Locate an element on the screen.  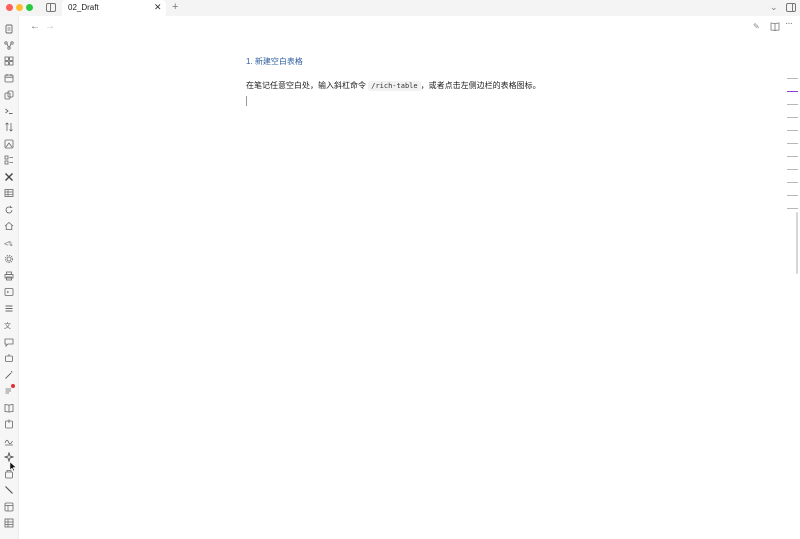
gear-icon is located at coordinates (9, 259).